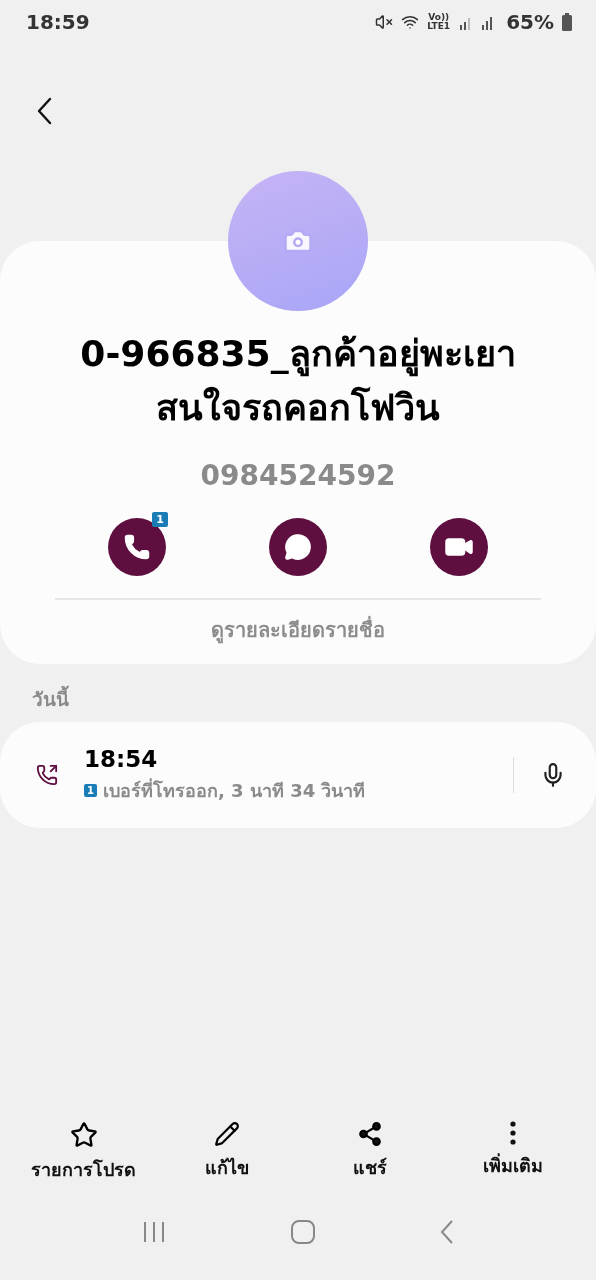 This screenshot has width=596, height=1280. Describe the element at coordinates (410, 22) in the screenshot. I see `wifi-icon` at that location.